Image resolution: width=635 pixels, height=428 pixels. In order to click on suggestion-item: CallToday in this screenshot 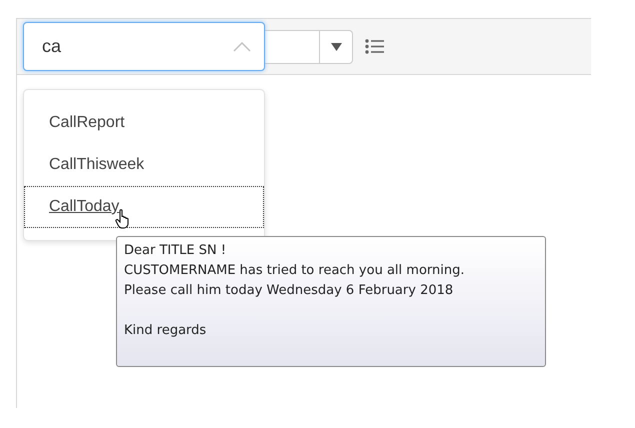, I will do `click(144, 207)`.